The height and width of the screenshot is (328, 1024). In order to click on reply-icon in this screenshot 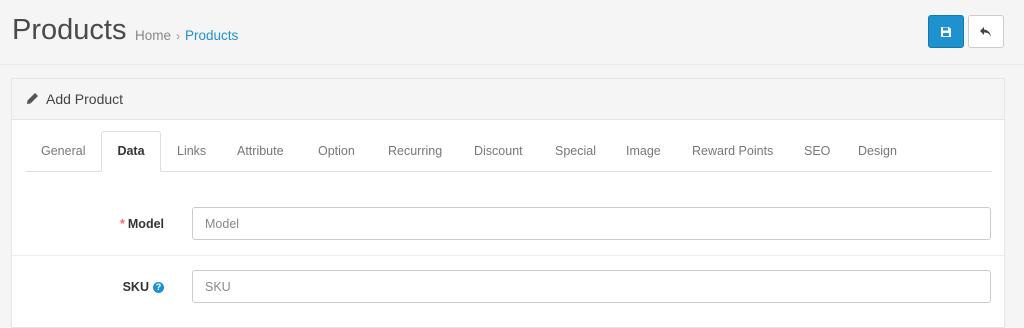, I will do `click(985, 31)`.